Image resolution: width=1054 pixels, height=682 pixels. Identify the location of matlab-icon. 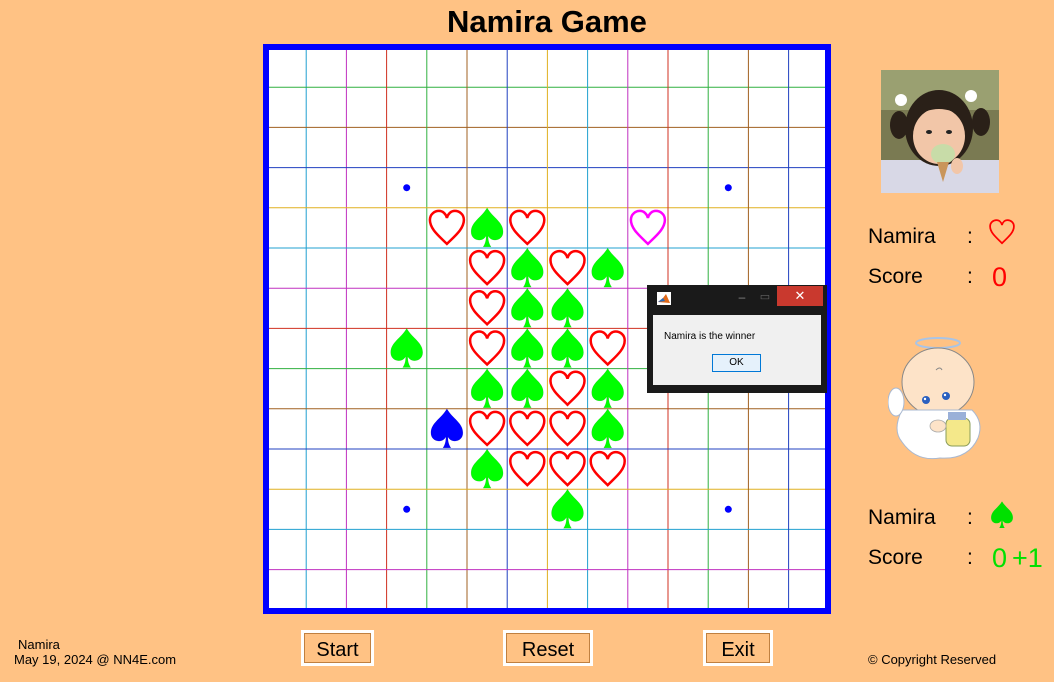
(664, 298).